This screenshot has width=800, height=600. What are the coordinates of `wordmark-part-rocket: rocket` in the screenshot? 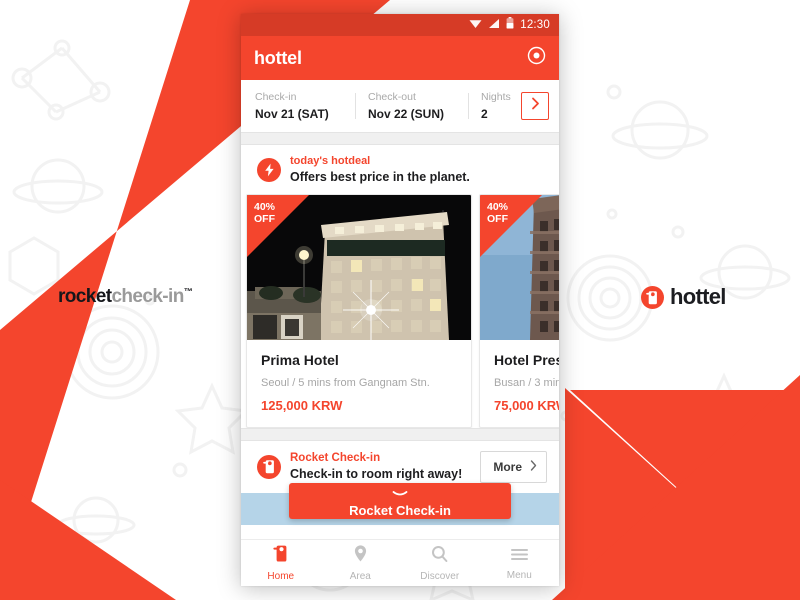 It's located at (85, 296).